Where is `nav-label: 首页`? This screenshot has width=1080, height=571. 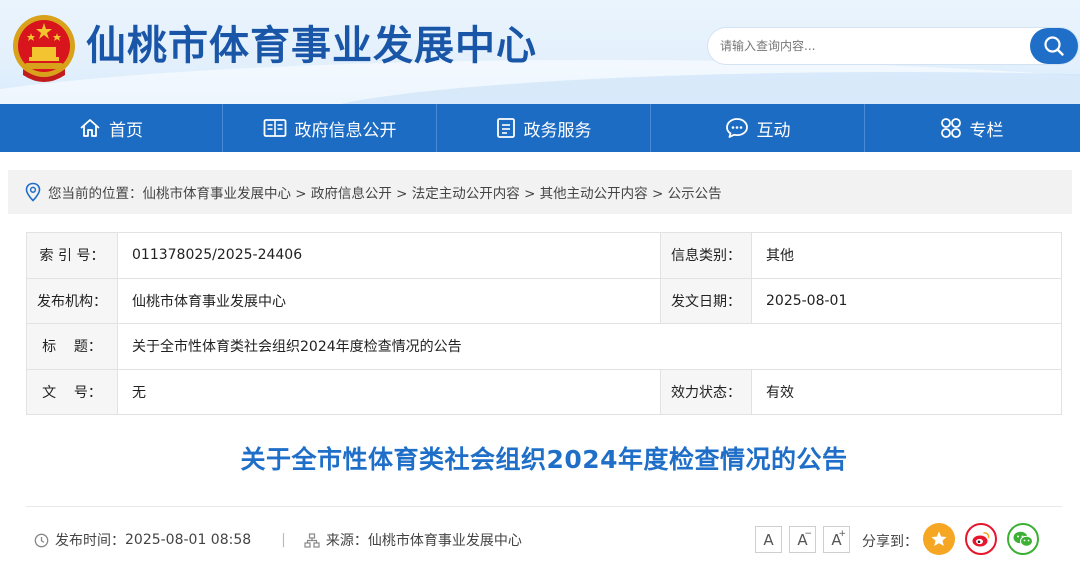
nav-label: 首页 is located at coordinates (126, 130).